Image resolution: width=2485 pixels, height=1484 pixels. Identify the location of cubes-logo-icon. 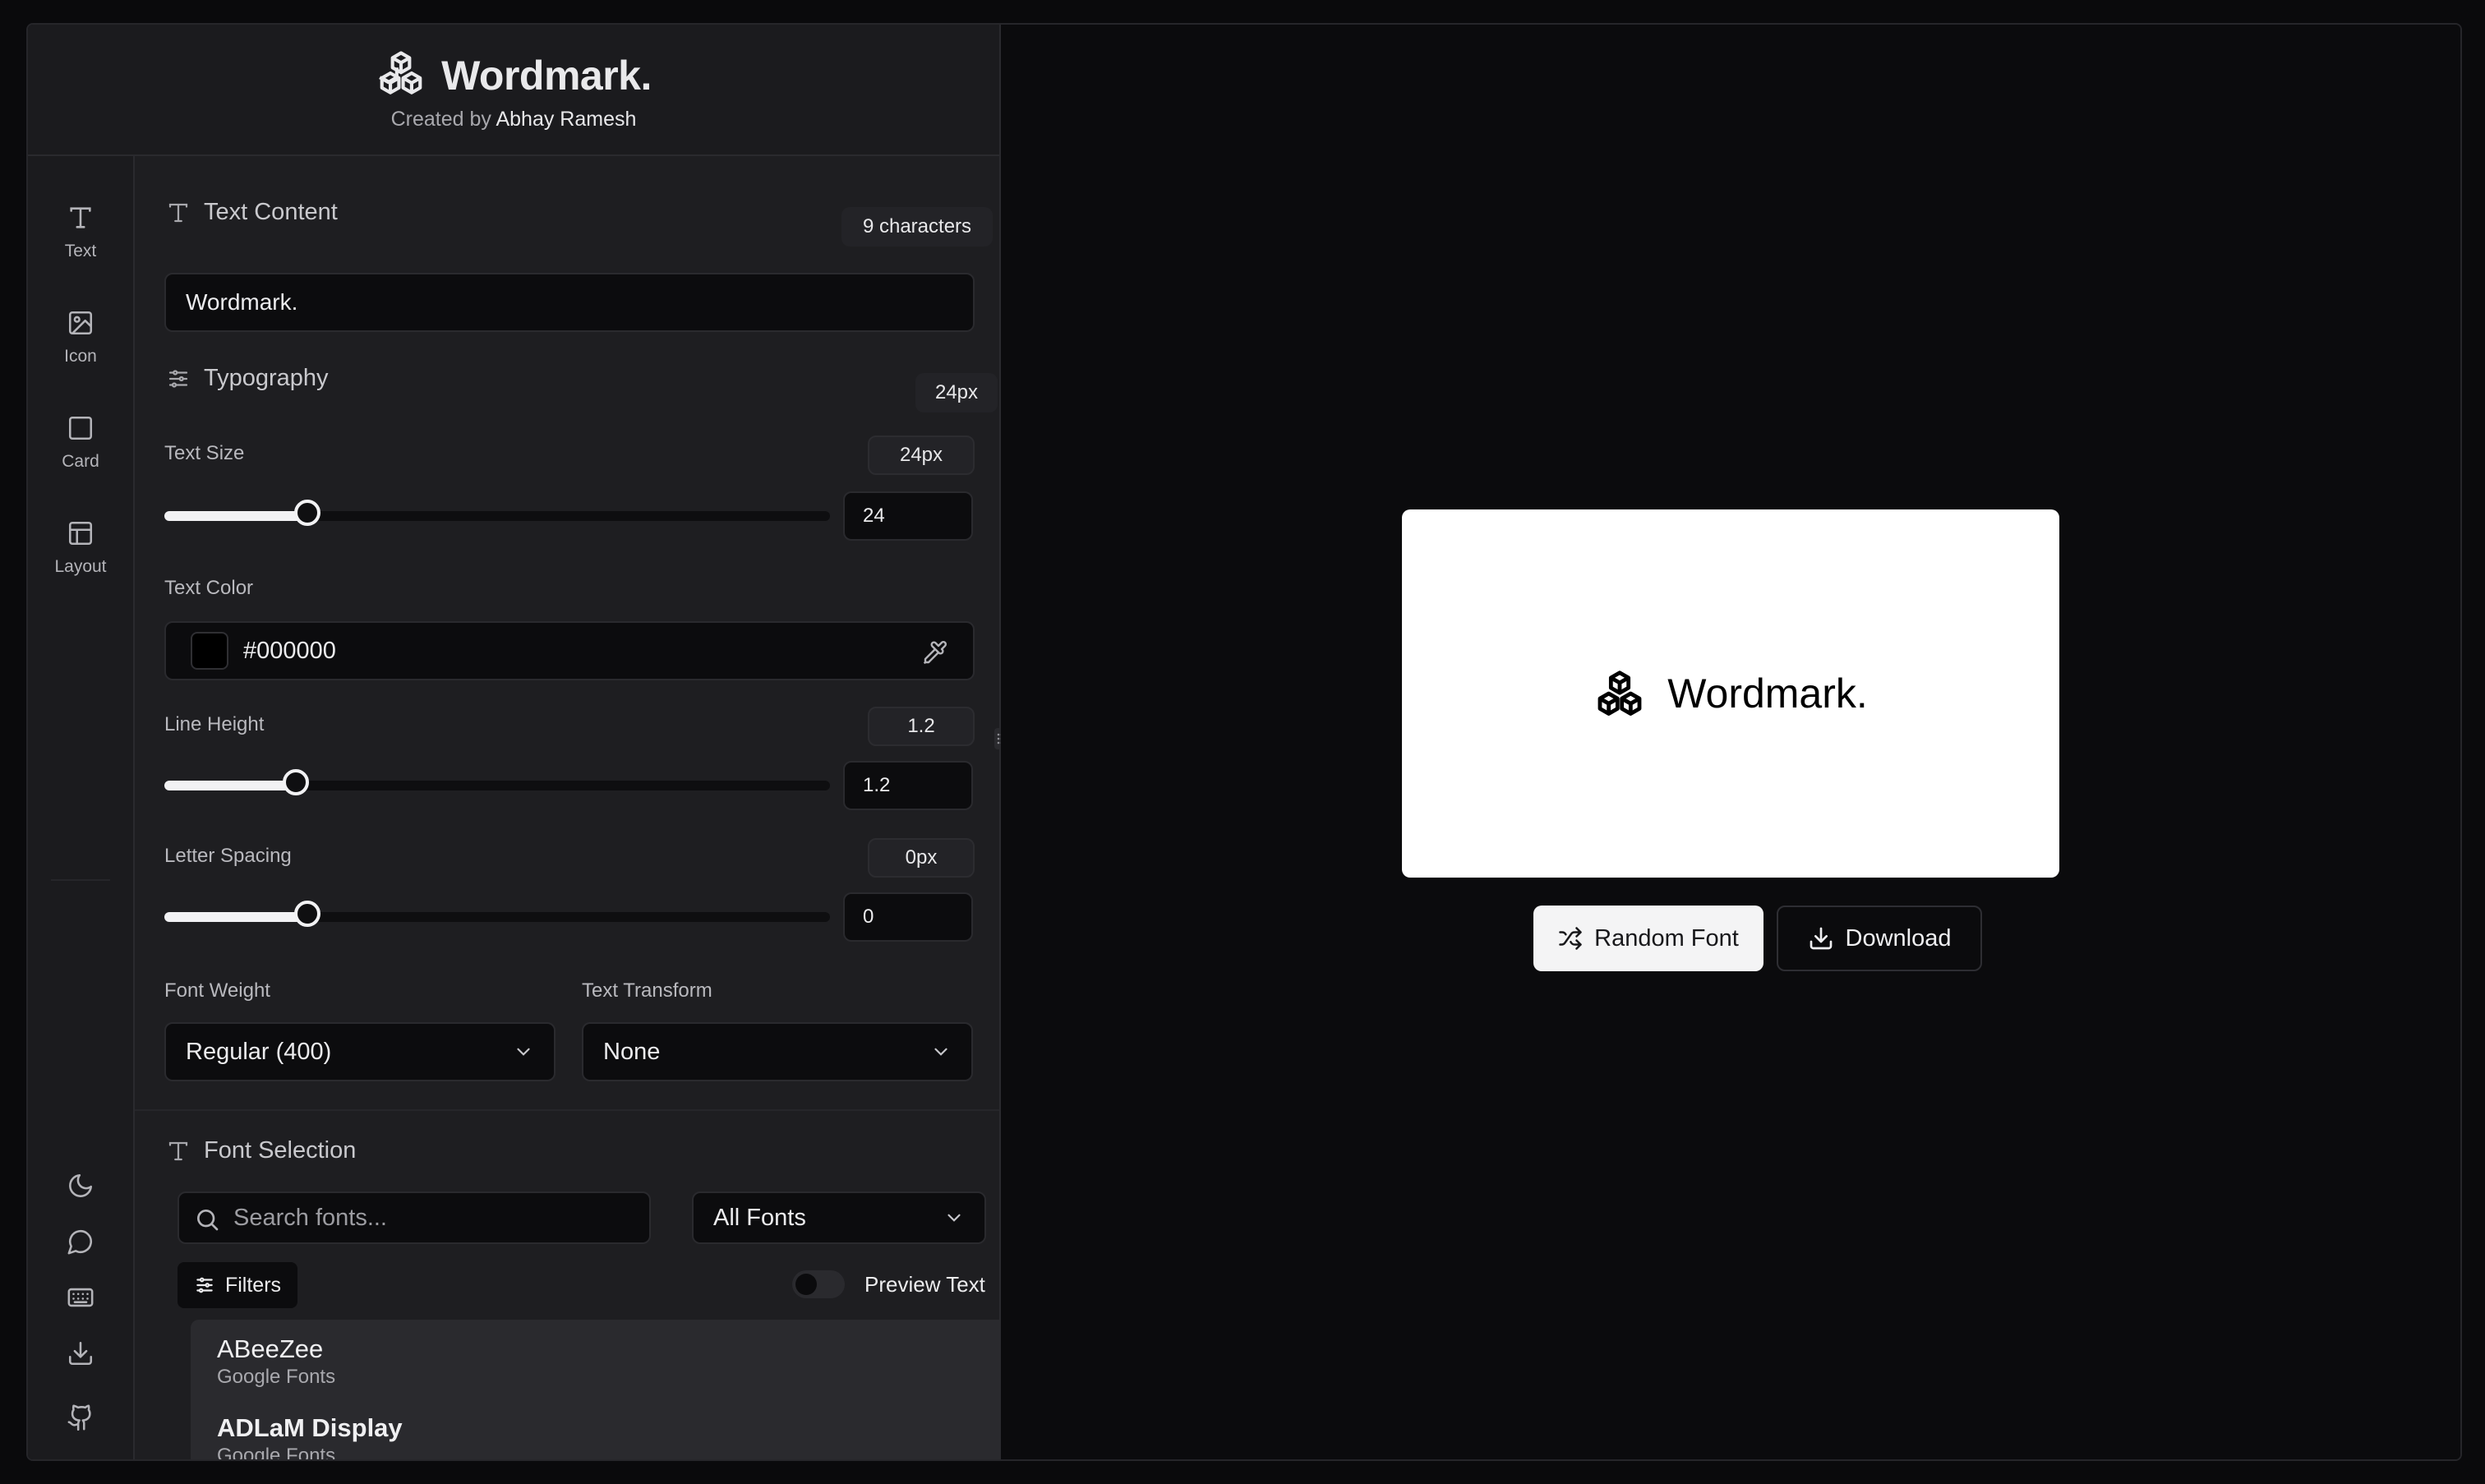
(401, 75).